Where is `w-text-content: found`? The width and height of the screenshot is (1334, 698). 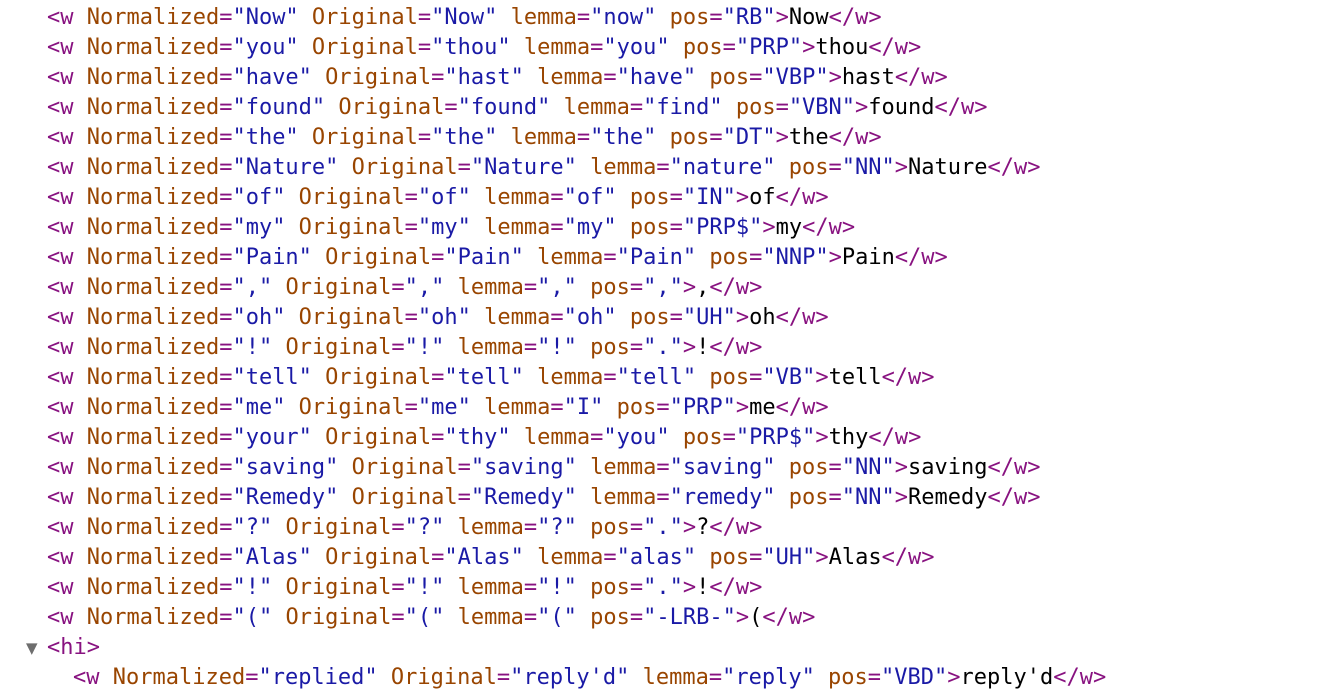 w-text-content: found is located at coordinates (901, 107).